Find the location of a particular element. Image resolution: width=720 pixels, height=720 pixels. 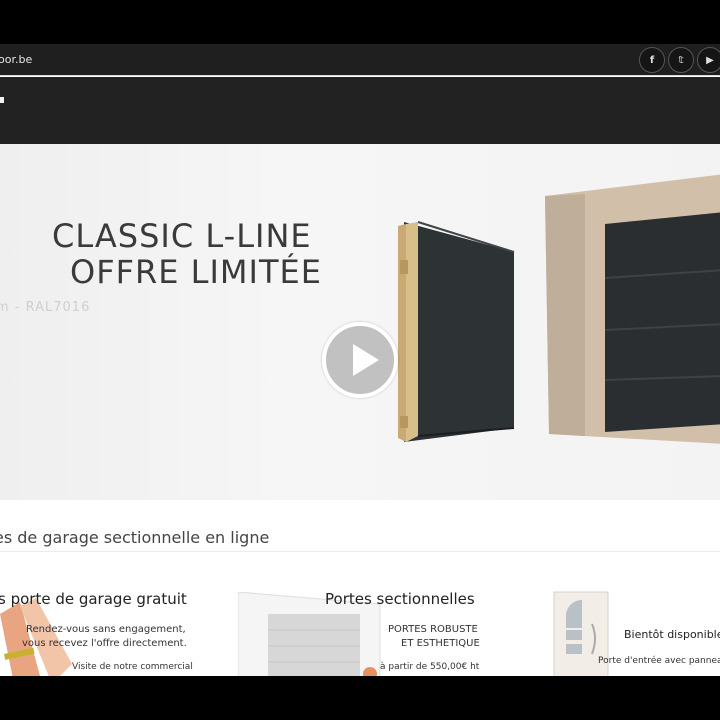

card-1-line1: Rendez-vous sans engagement, is located at coordinates (106, 629).